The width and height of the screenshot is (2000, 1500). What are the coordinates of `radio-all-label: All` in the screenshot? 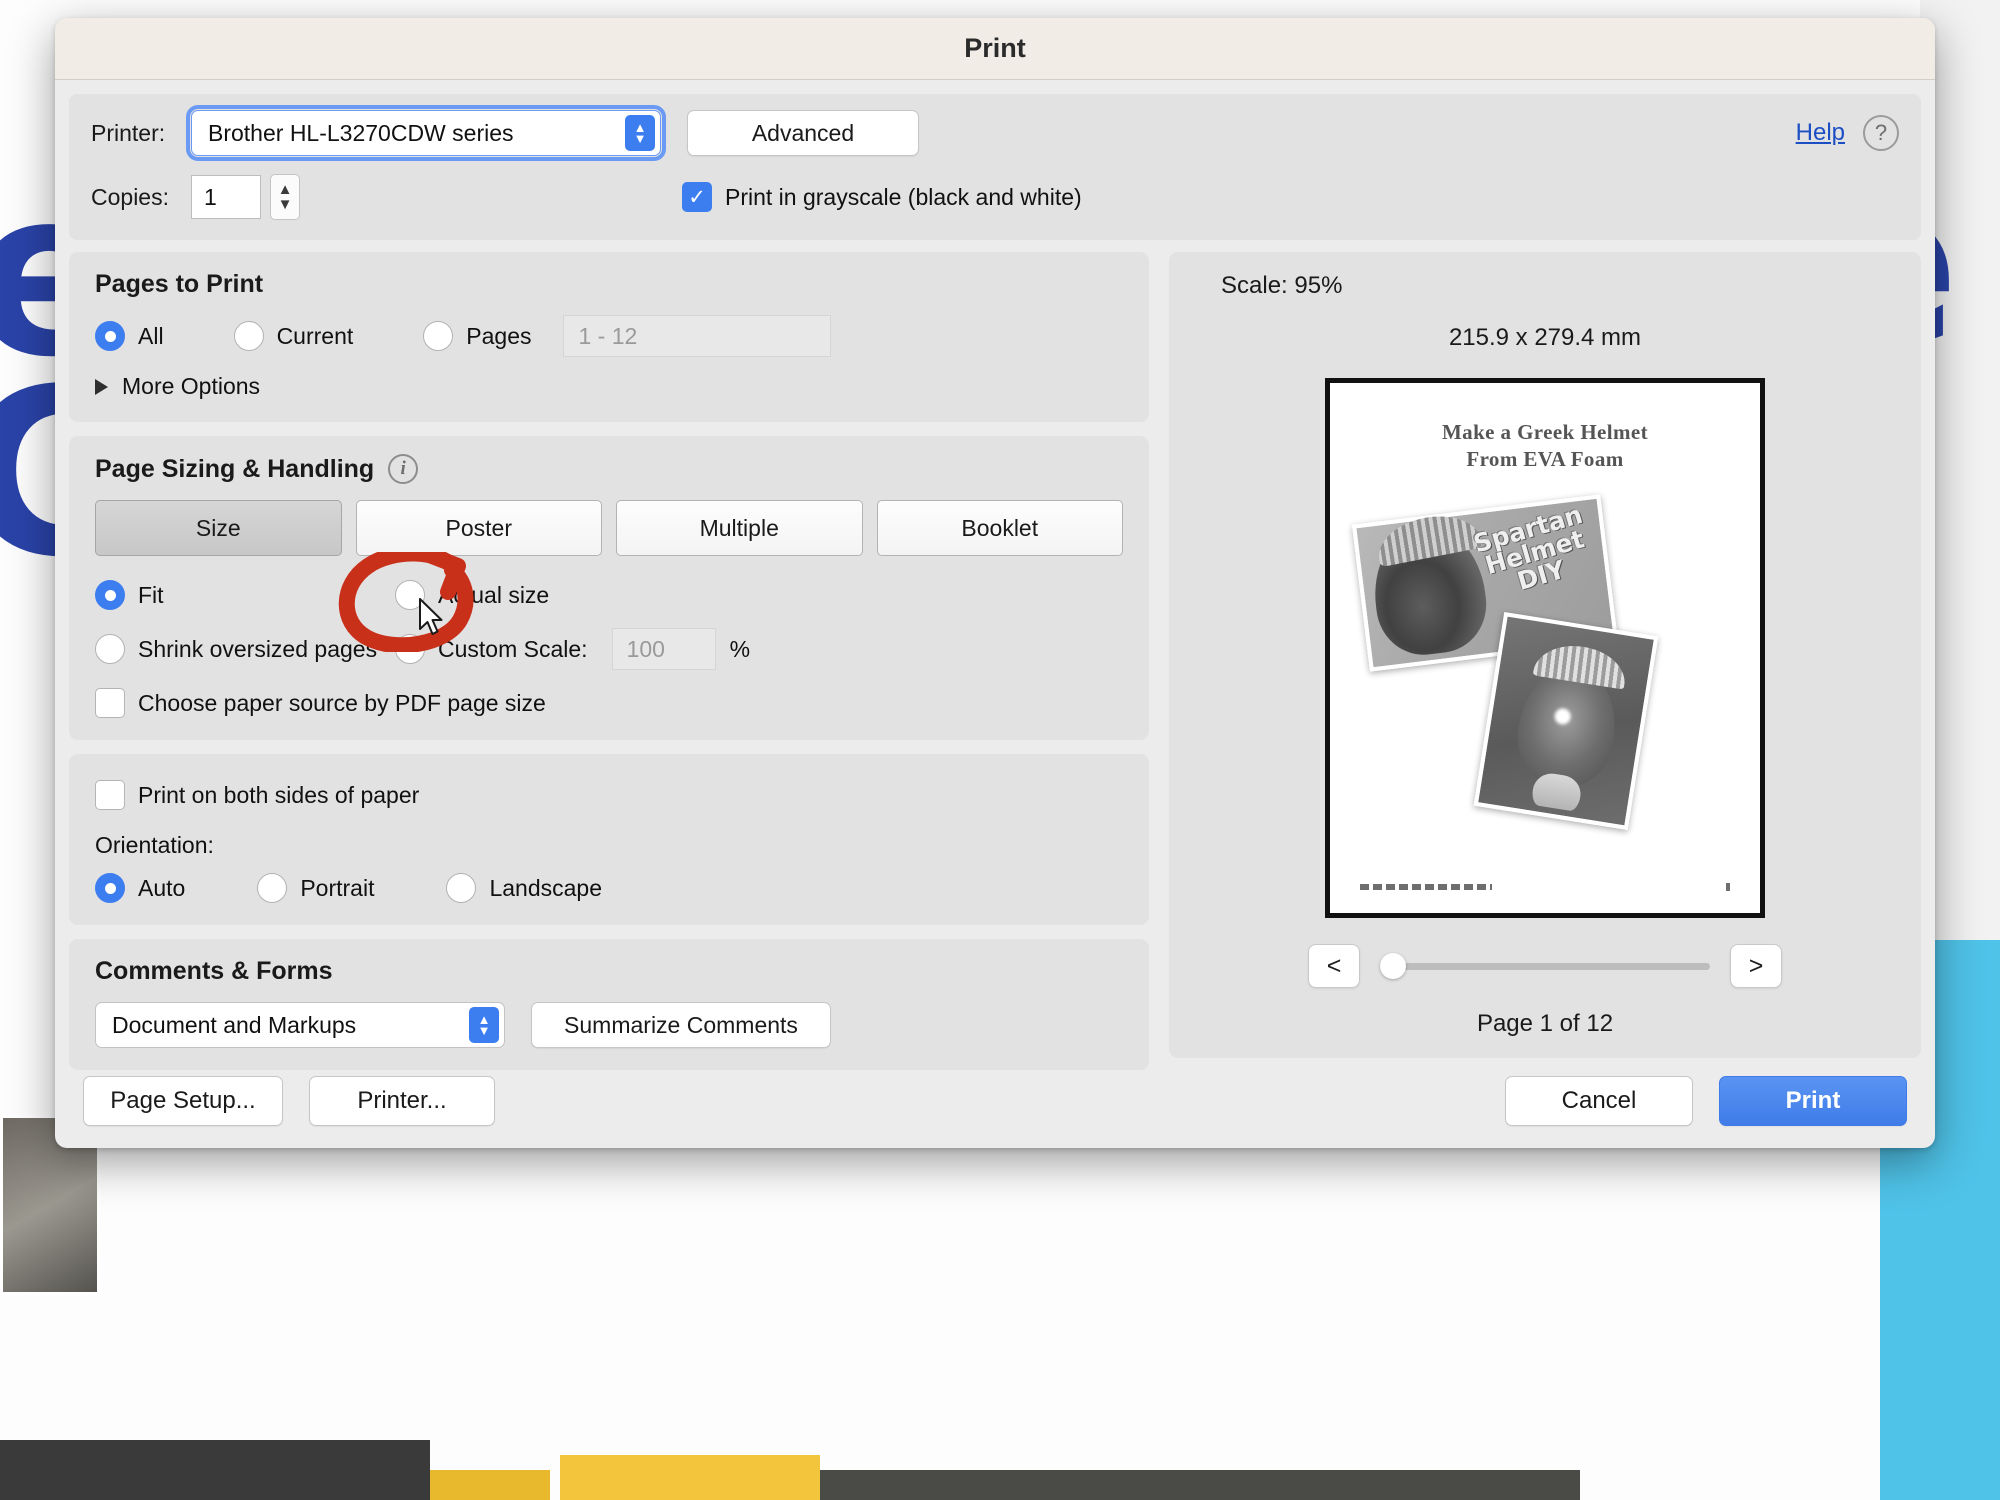 It's located at (151, 335).